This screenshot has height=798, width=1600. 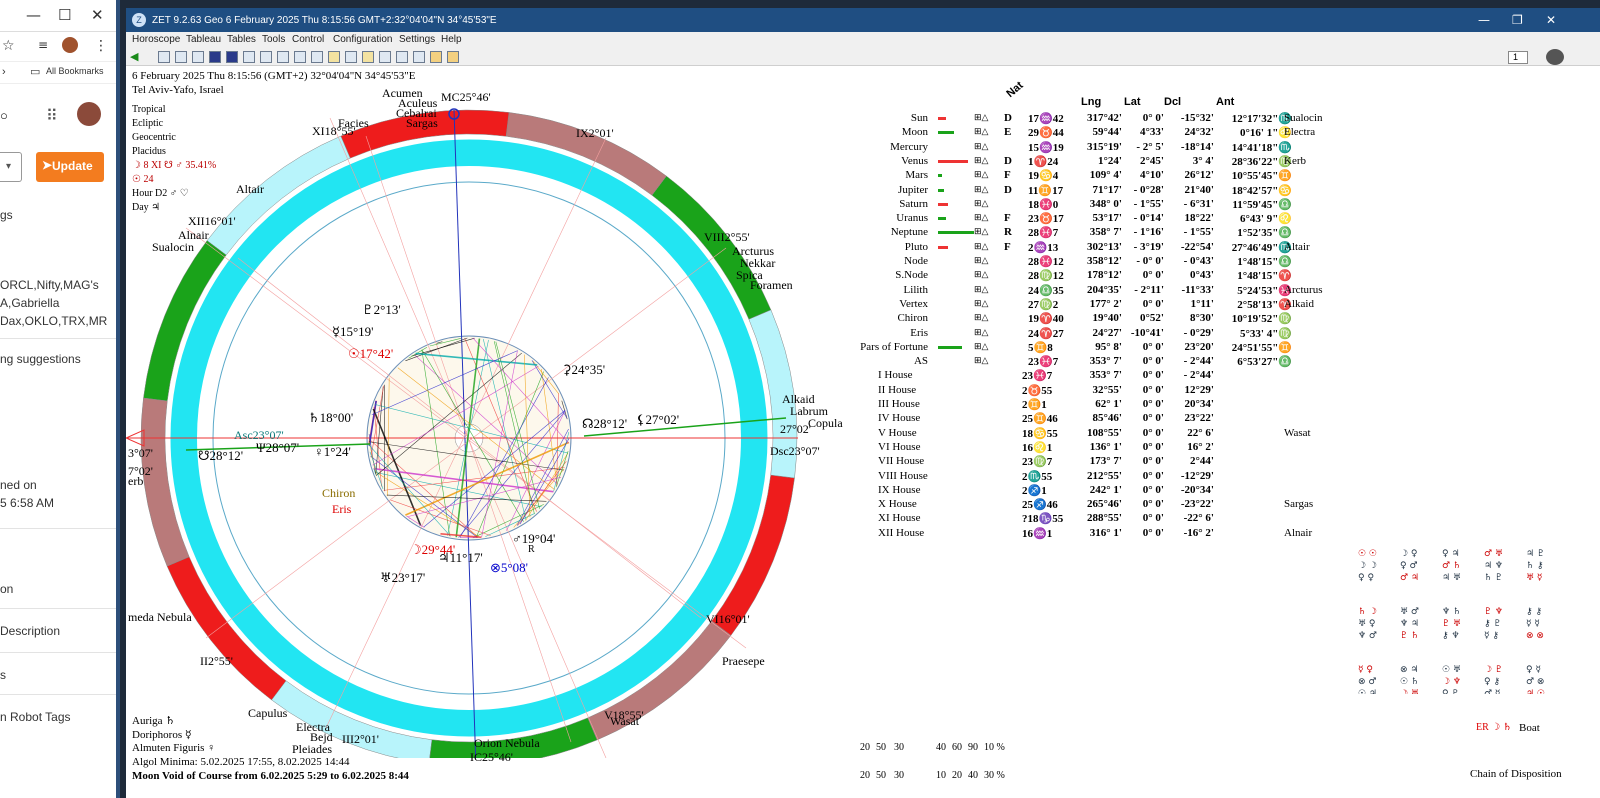 I want to click on house-row: XII House 16♒1 316° 1' 0° 0' -16° 2' Alnair, so click(x=1078, y=534).